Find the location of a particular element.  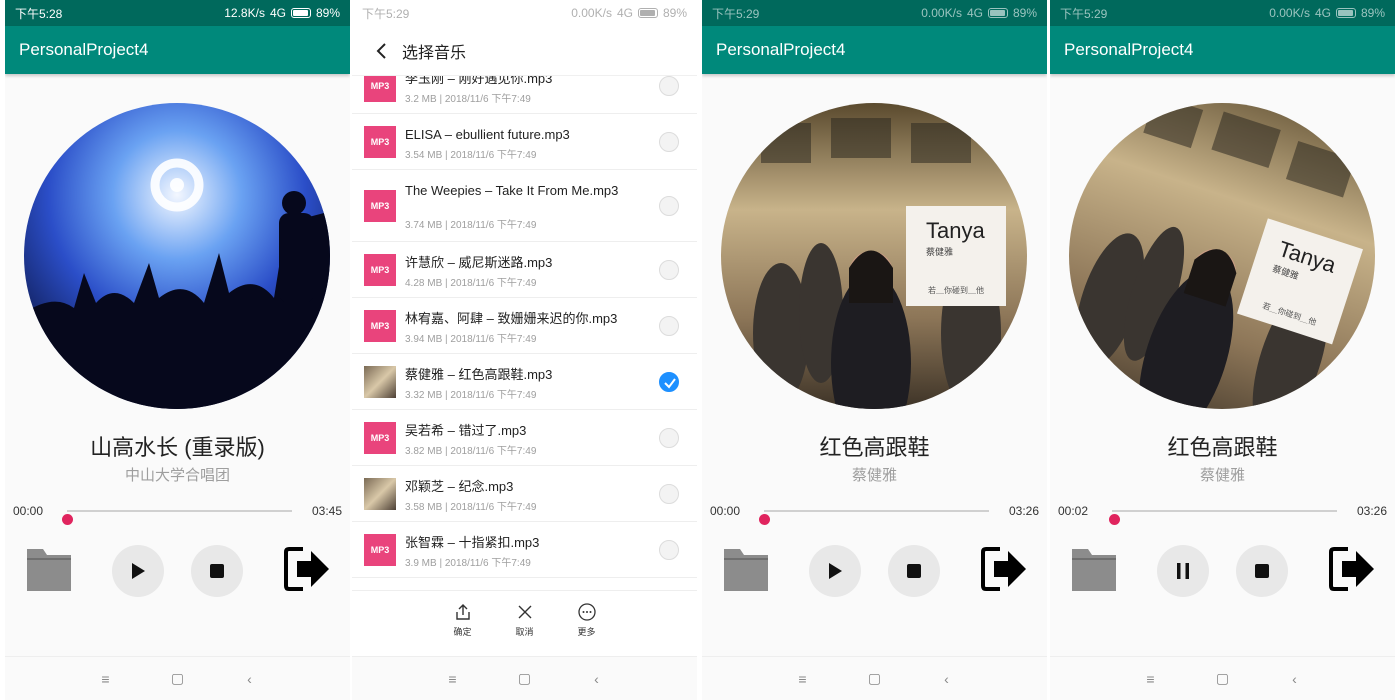

back-arrow-icon is located at coordinates (382, 51).